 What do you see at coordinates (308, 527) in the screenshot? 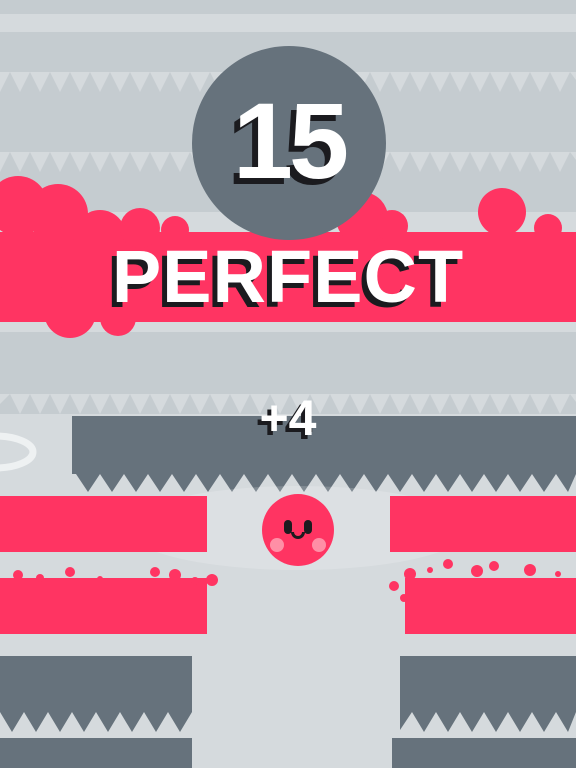
I see `right-eye` at bounding box center [308, 527].